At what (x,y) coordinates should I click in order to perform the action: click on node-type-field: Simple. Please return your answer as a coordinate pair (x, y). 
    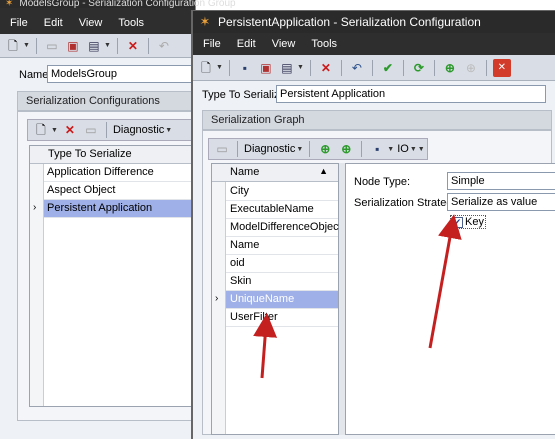
    Looking at the image, I should click on (501, 181).